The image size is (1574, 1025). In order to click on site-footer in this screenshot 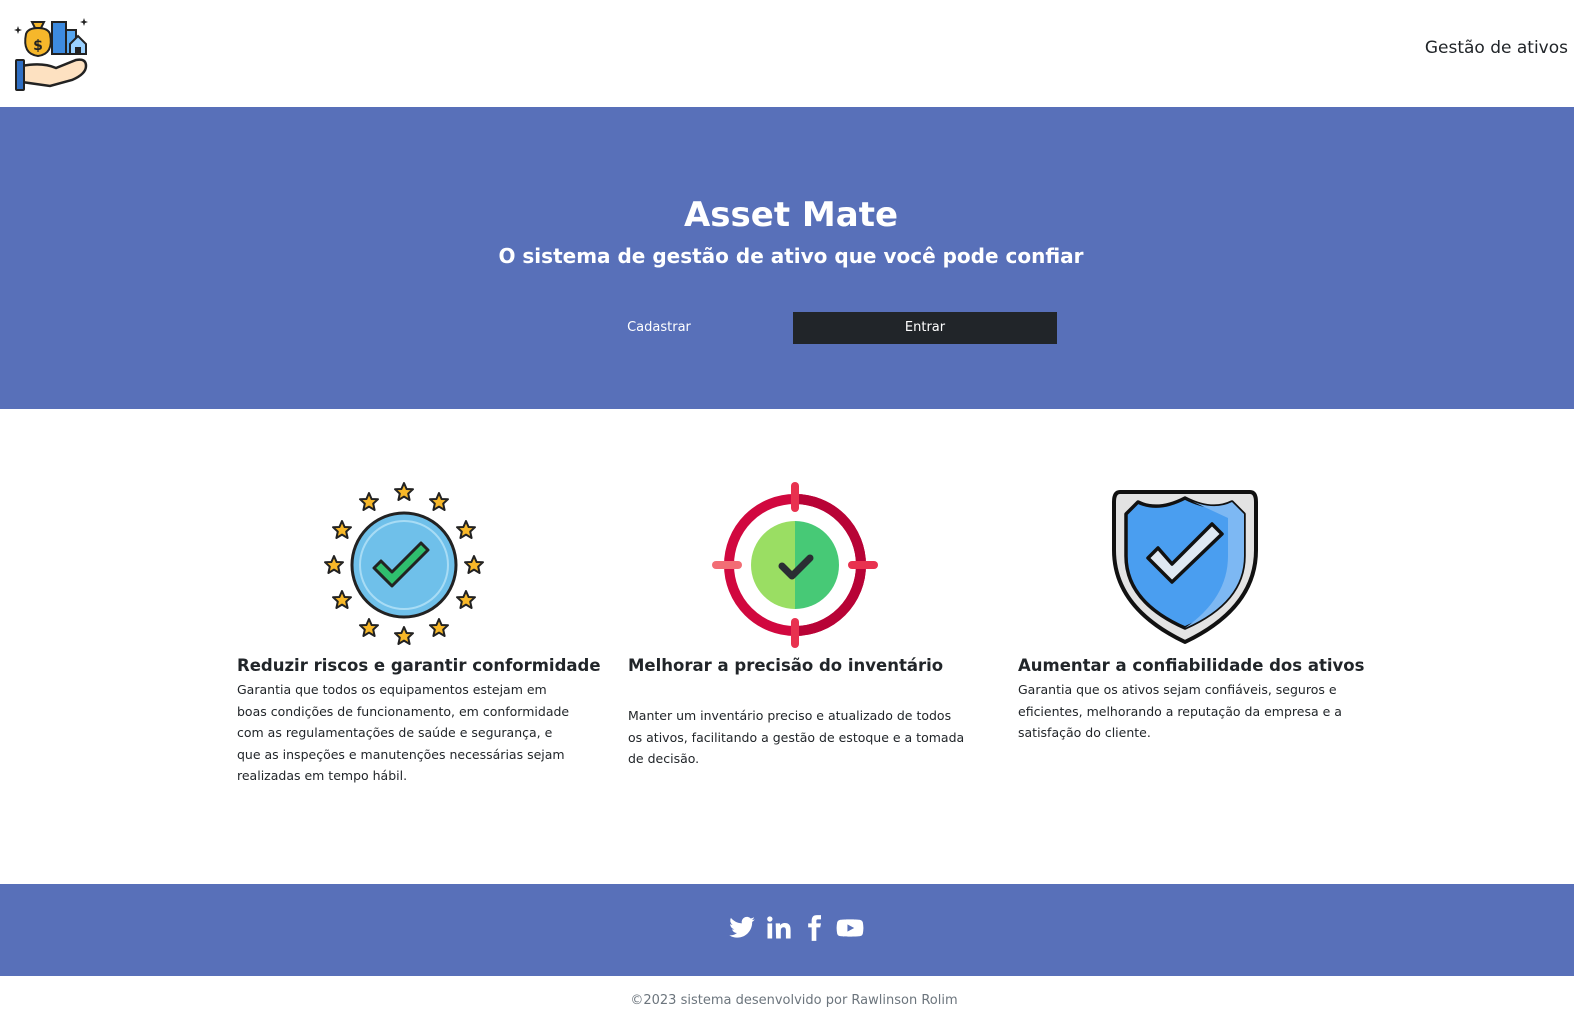, I will do `click(787, 930)`.